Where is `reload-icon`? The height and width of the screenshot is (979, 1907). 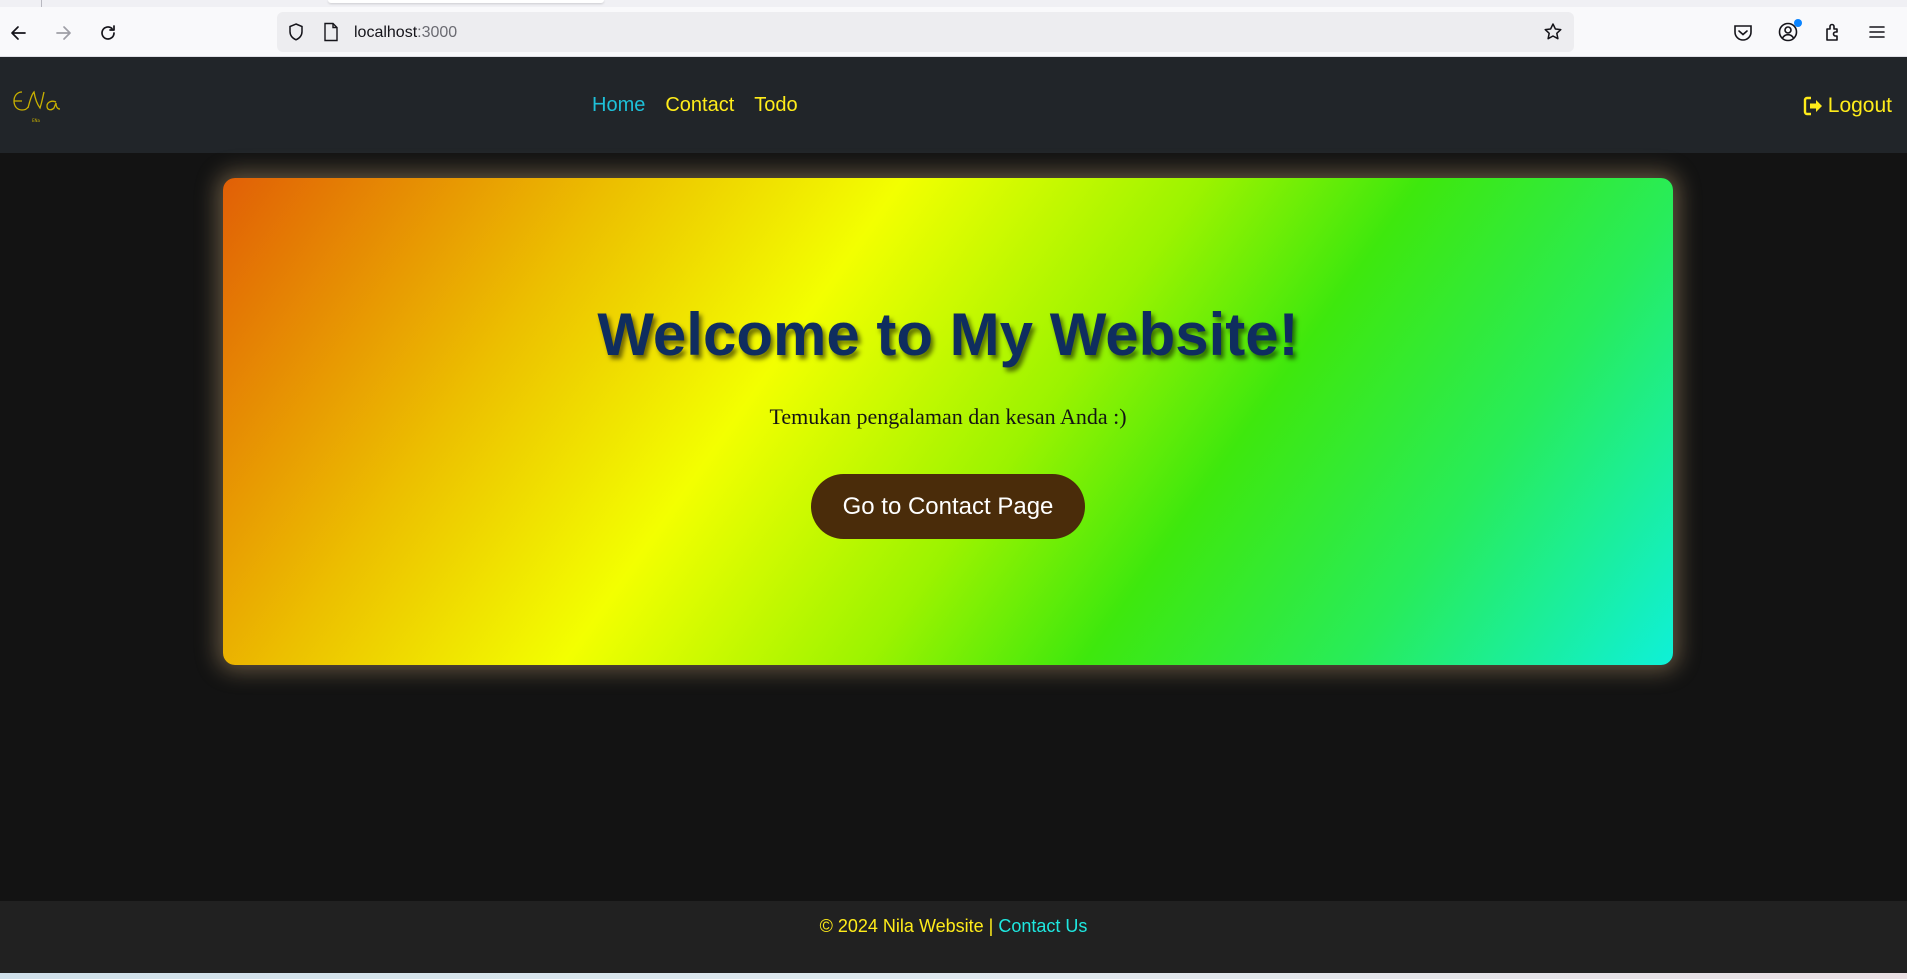
reload-icon is located at coordinates (108, 32).